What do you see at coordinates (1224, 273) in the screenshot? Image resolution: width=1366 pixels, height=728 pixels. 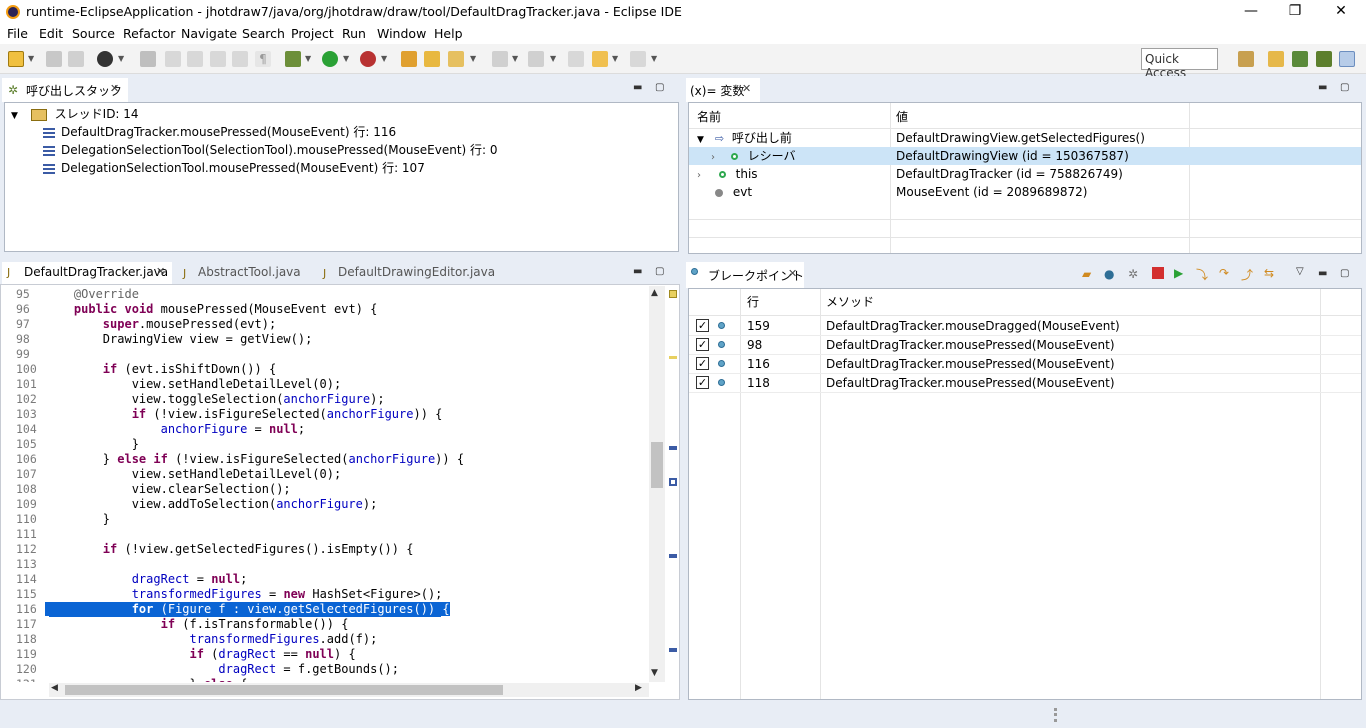 I see `step-over-icon: ↷` at bounding box center [1224, 273].